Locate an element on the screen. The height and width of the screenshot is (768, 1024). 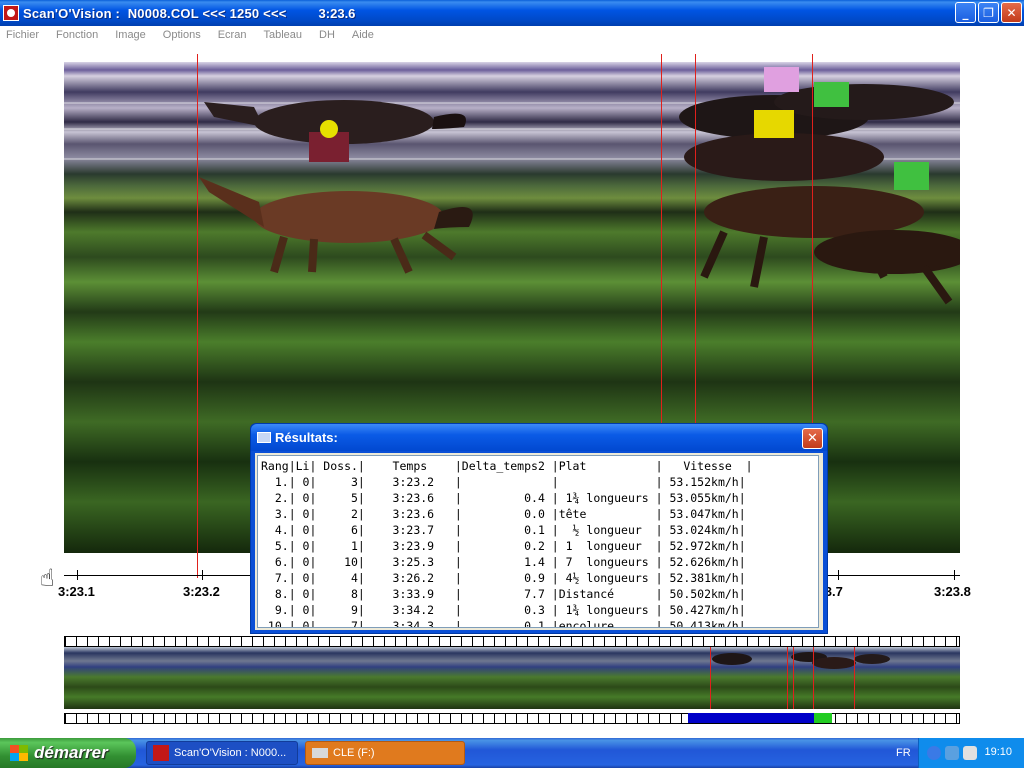
menu-ecran: Ecran is located at coordinates (235, 35).